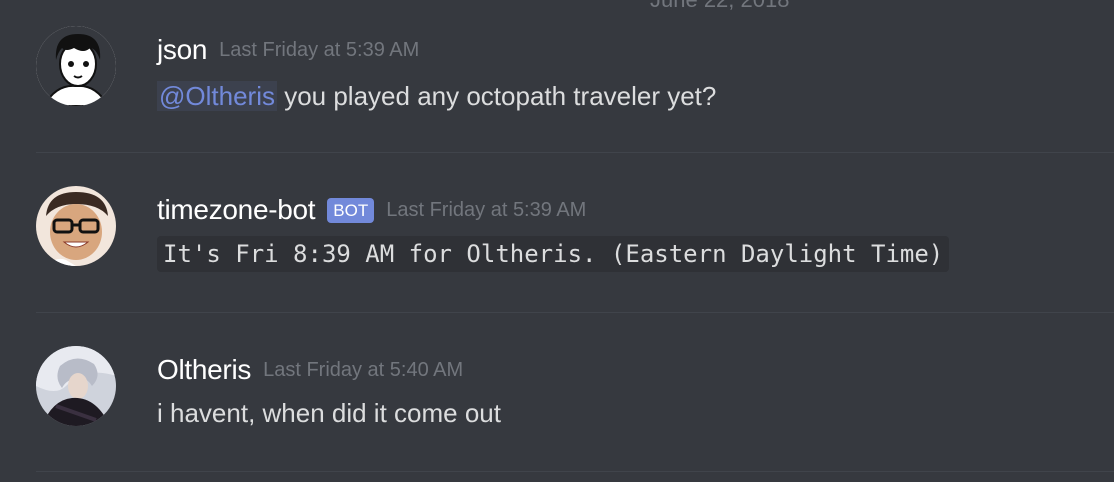  I want to click on username: timezone-bot, so click(236, 210).